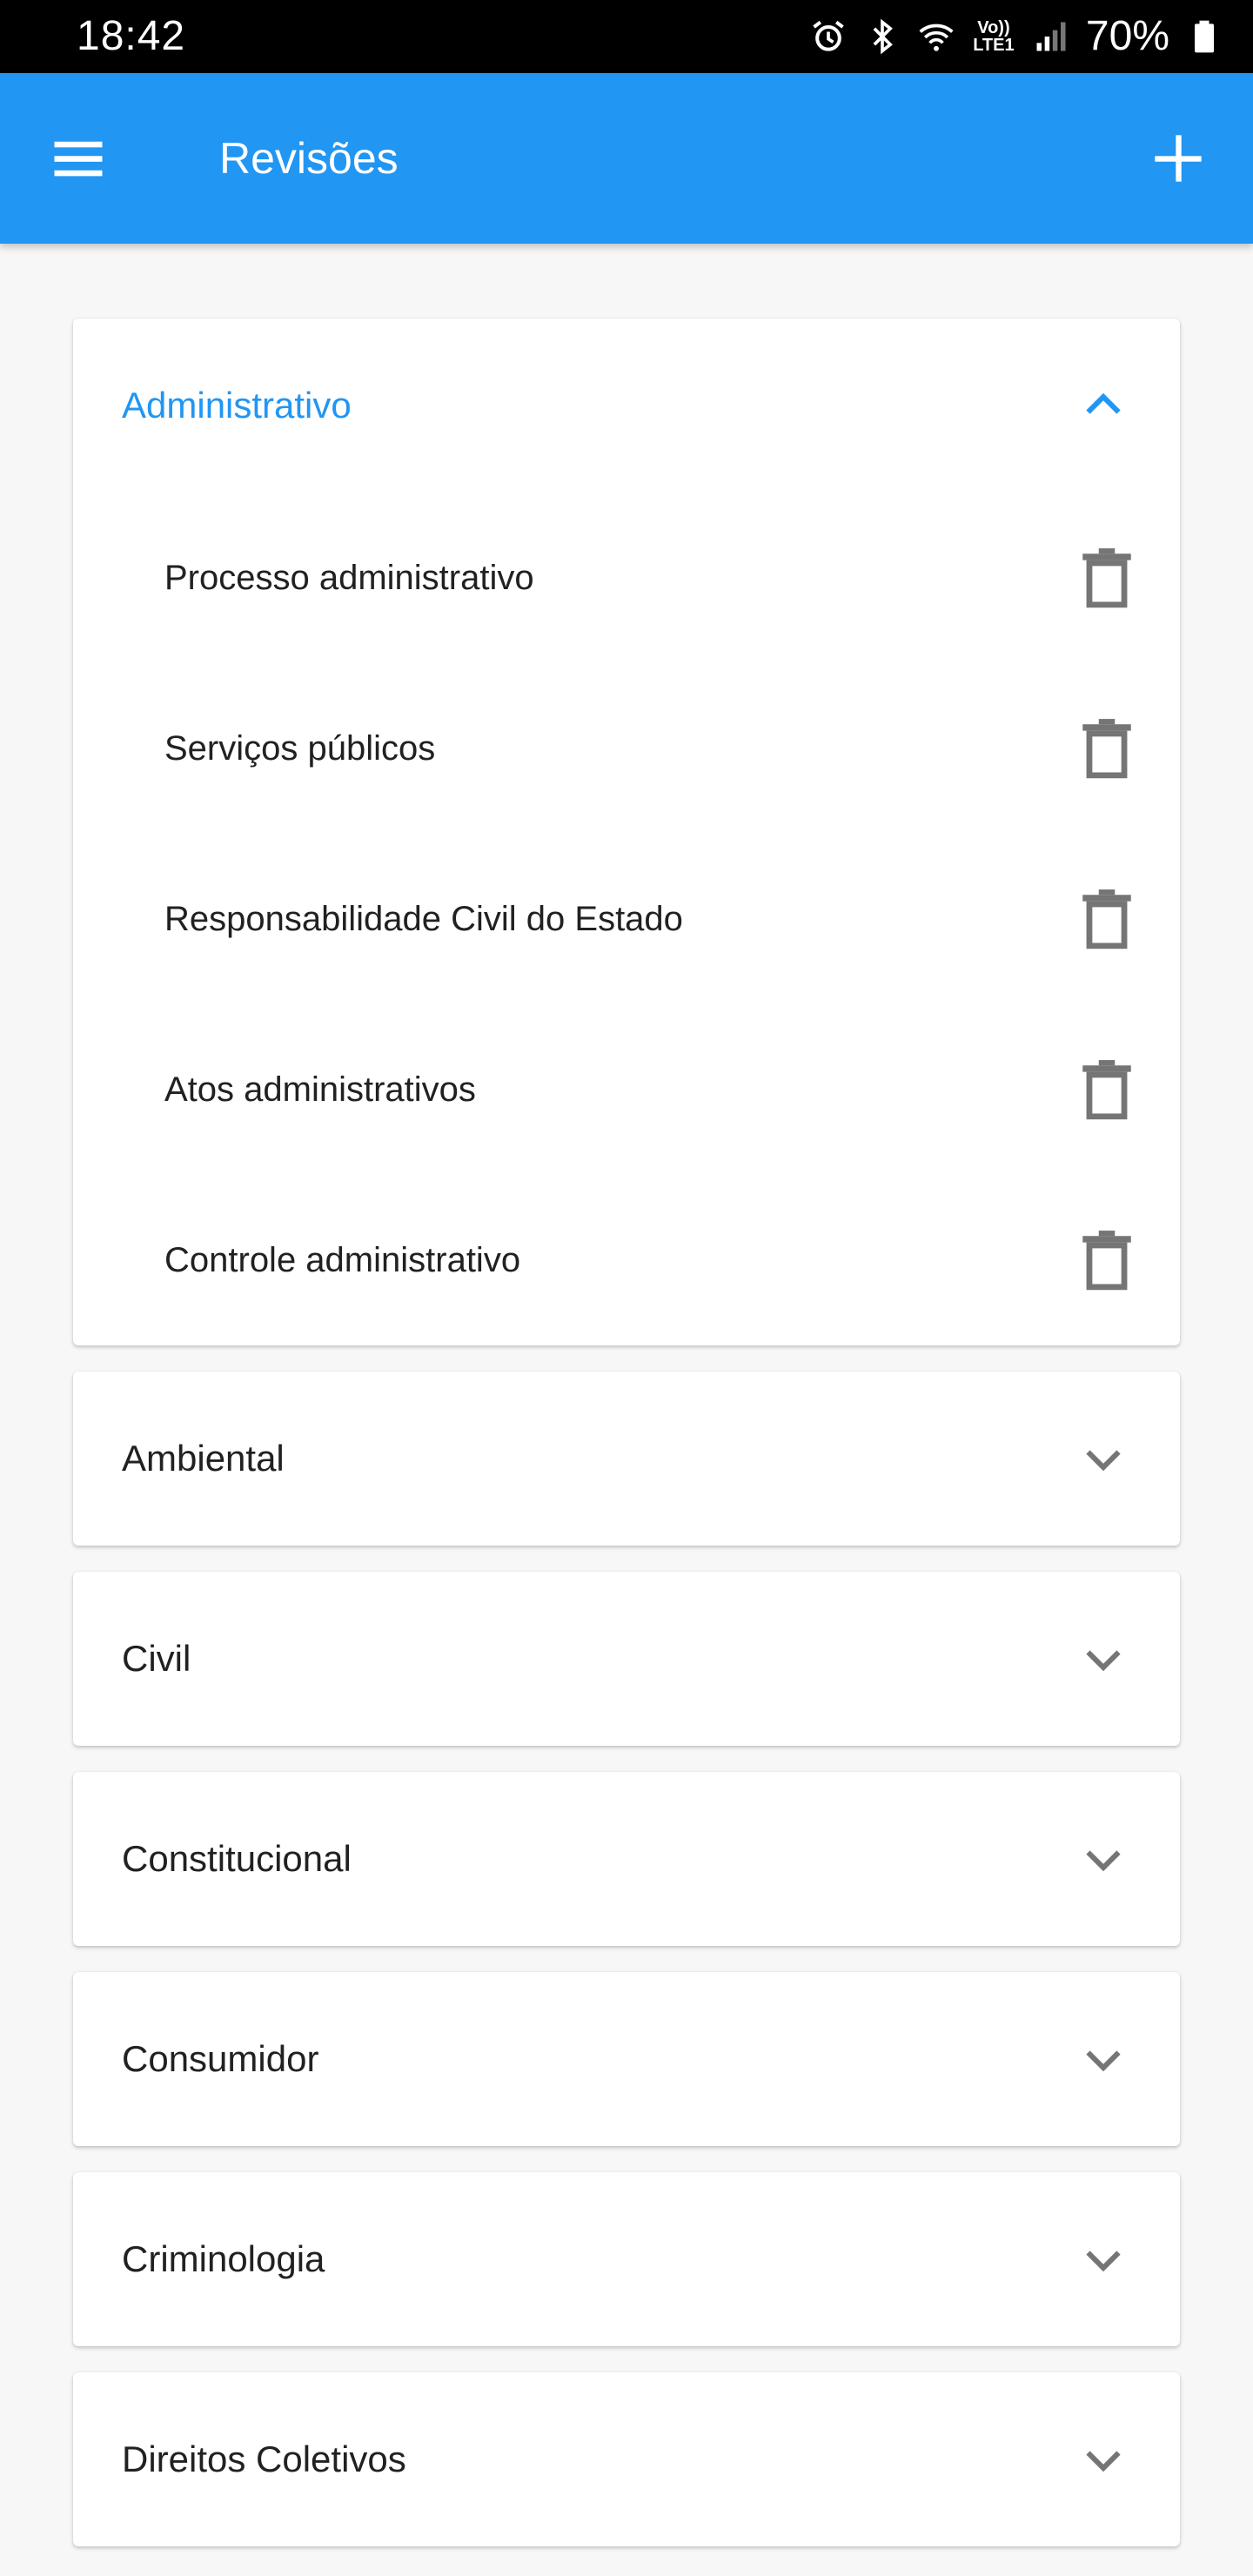  I want to click on list-item: Serviços públicos, so click(626, 748).